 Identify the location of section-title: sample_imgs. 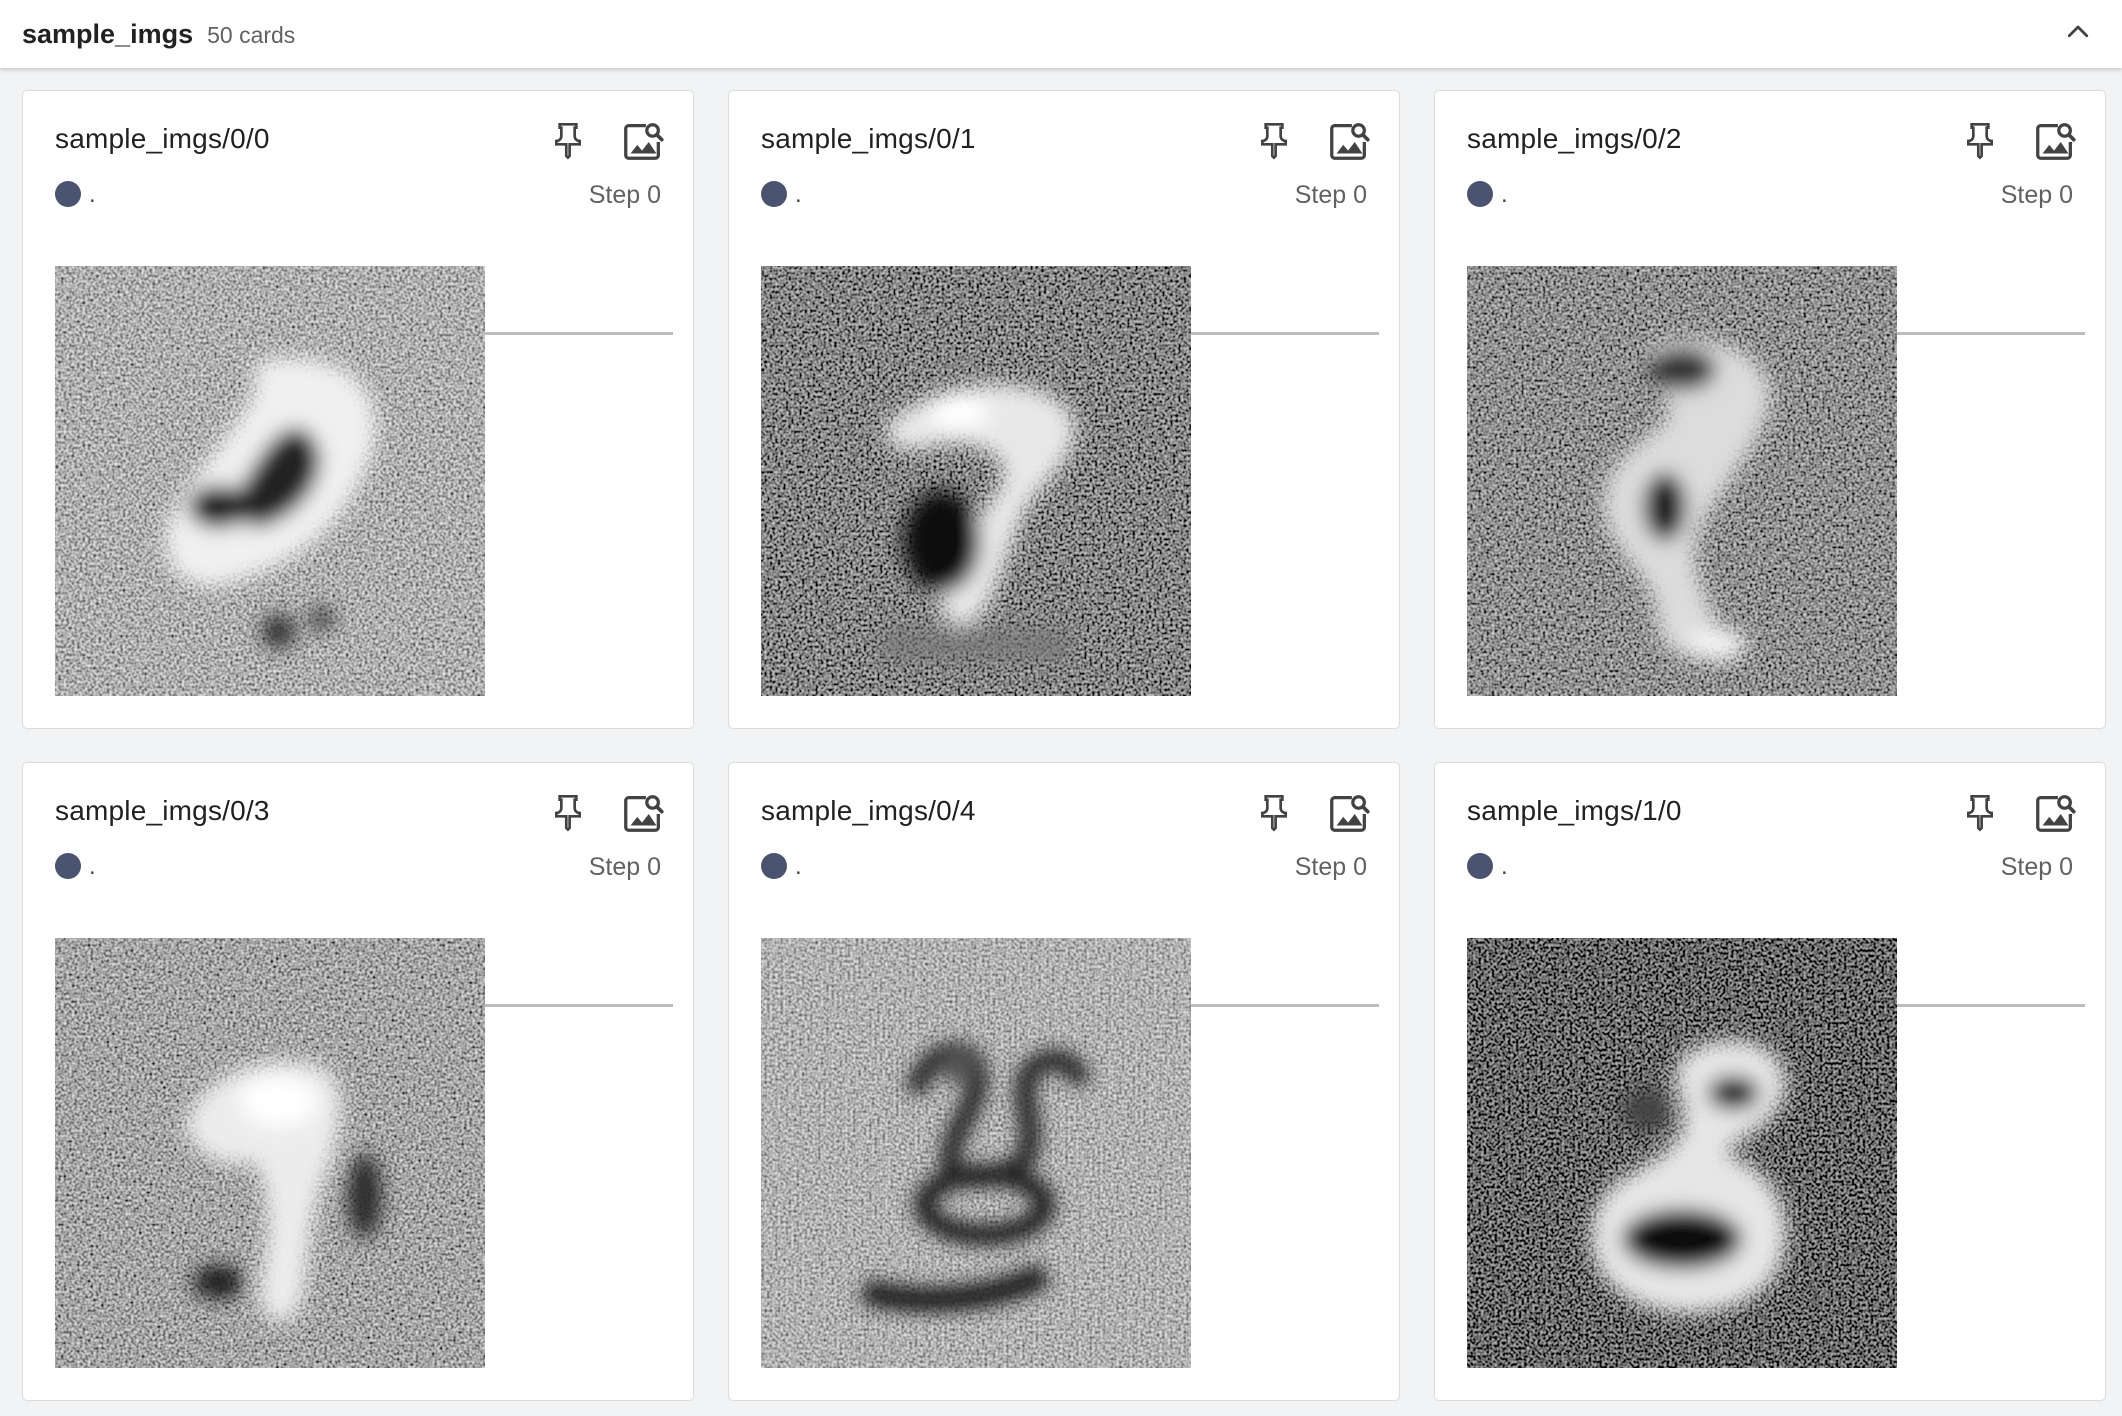
(108, 33).